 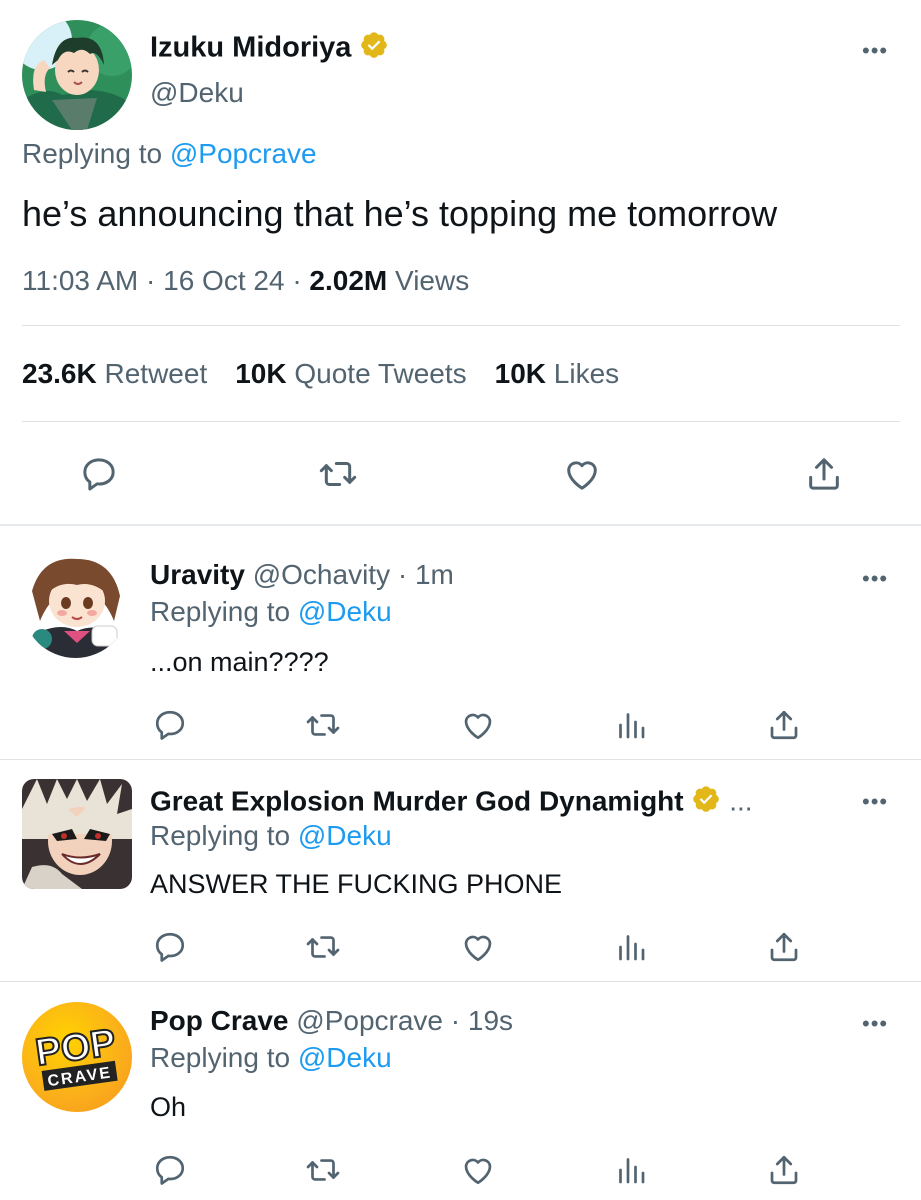 What do you see at coordinates (432, 280) in the screenshot?
I see `views-label: Views` at bounding box center [432, 280].